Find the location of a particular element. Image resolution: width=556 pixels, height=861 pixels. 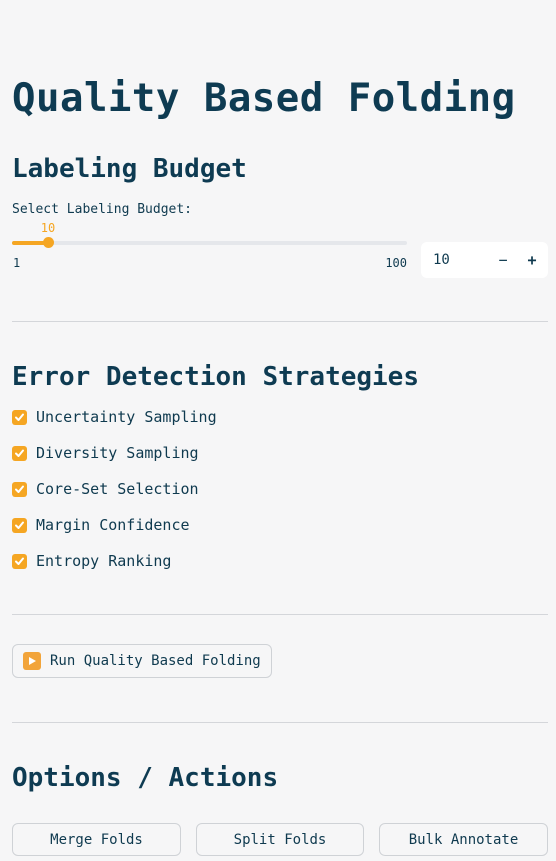

strategy-label: Entropy Ranking is located at coordinates (104, 561).